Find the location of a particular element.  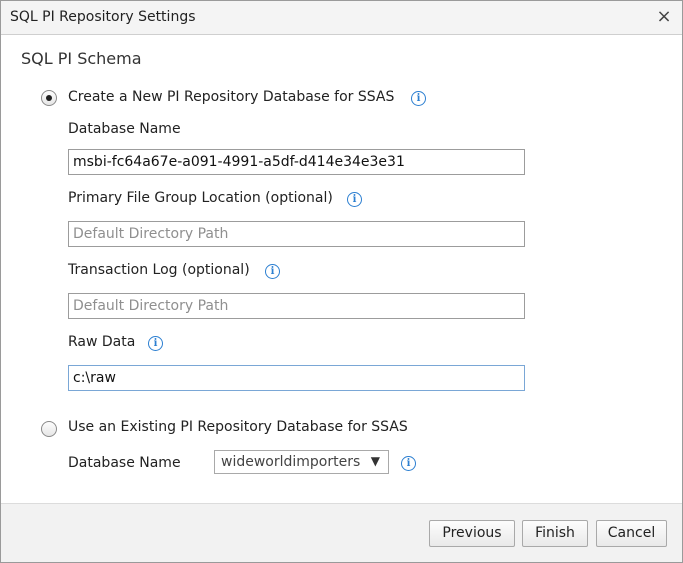

finish-button: Finish is located at coordinates (555, 533).